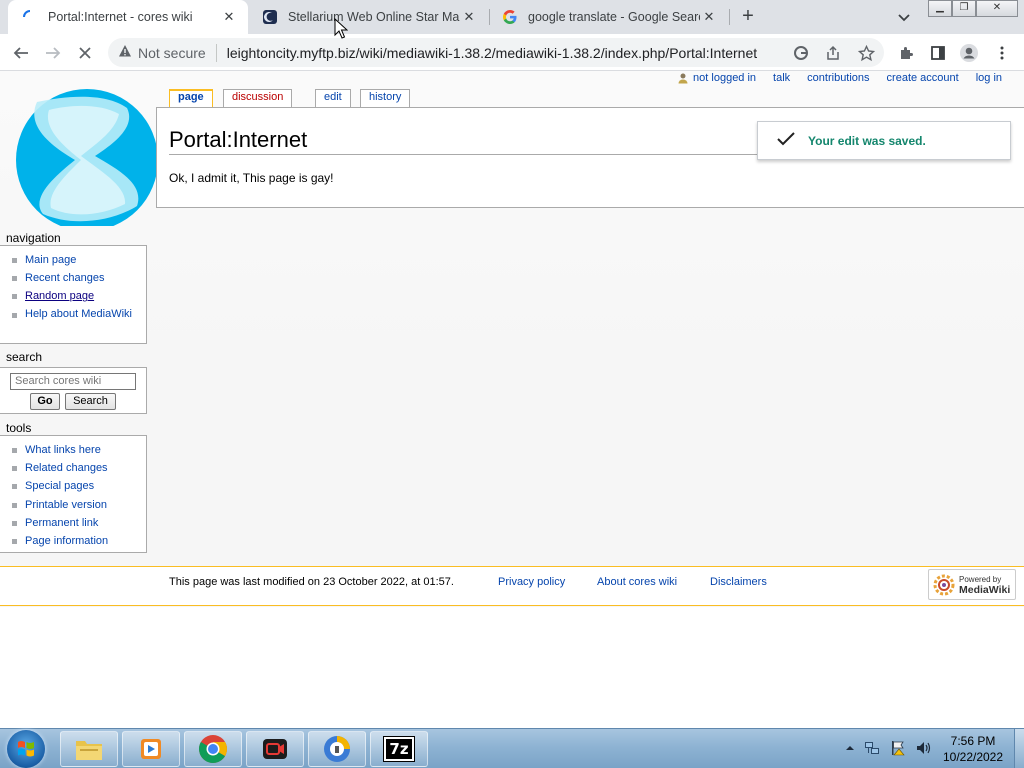 The height and width of the screenshot is (768, 1024). I want to click on mouse-cursor-icon, so click(341, 28).